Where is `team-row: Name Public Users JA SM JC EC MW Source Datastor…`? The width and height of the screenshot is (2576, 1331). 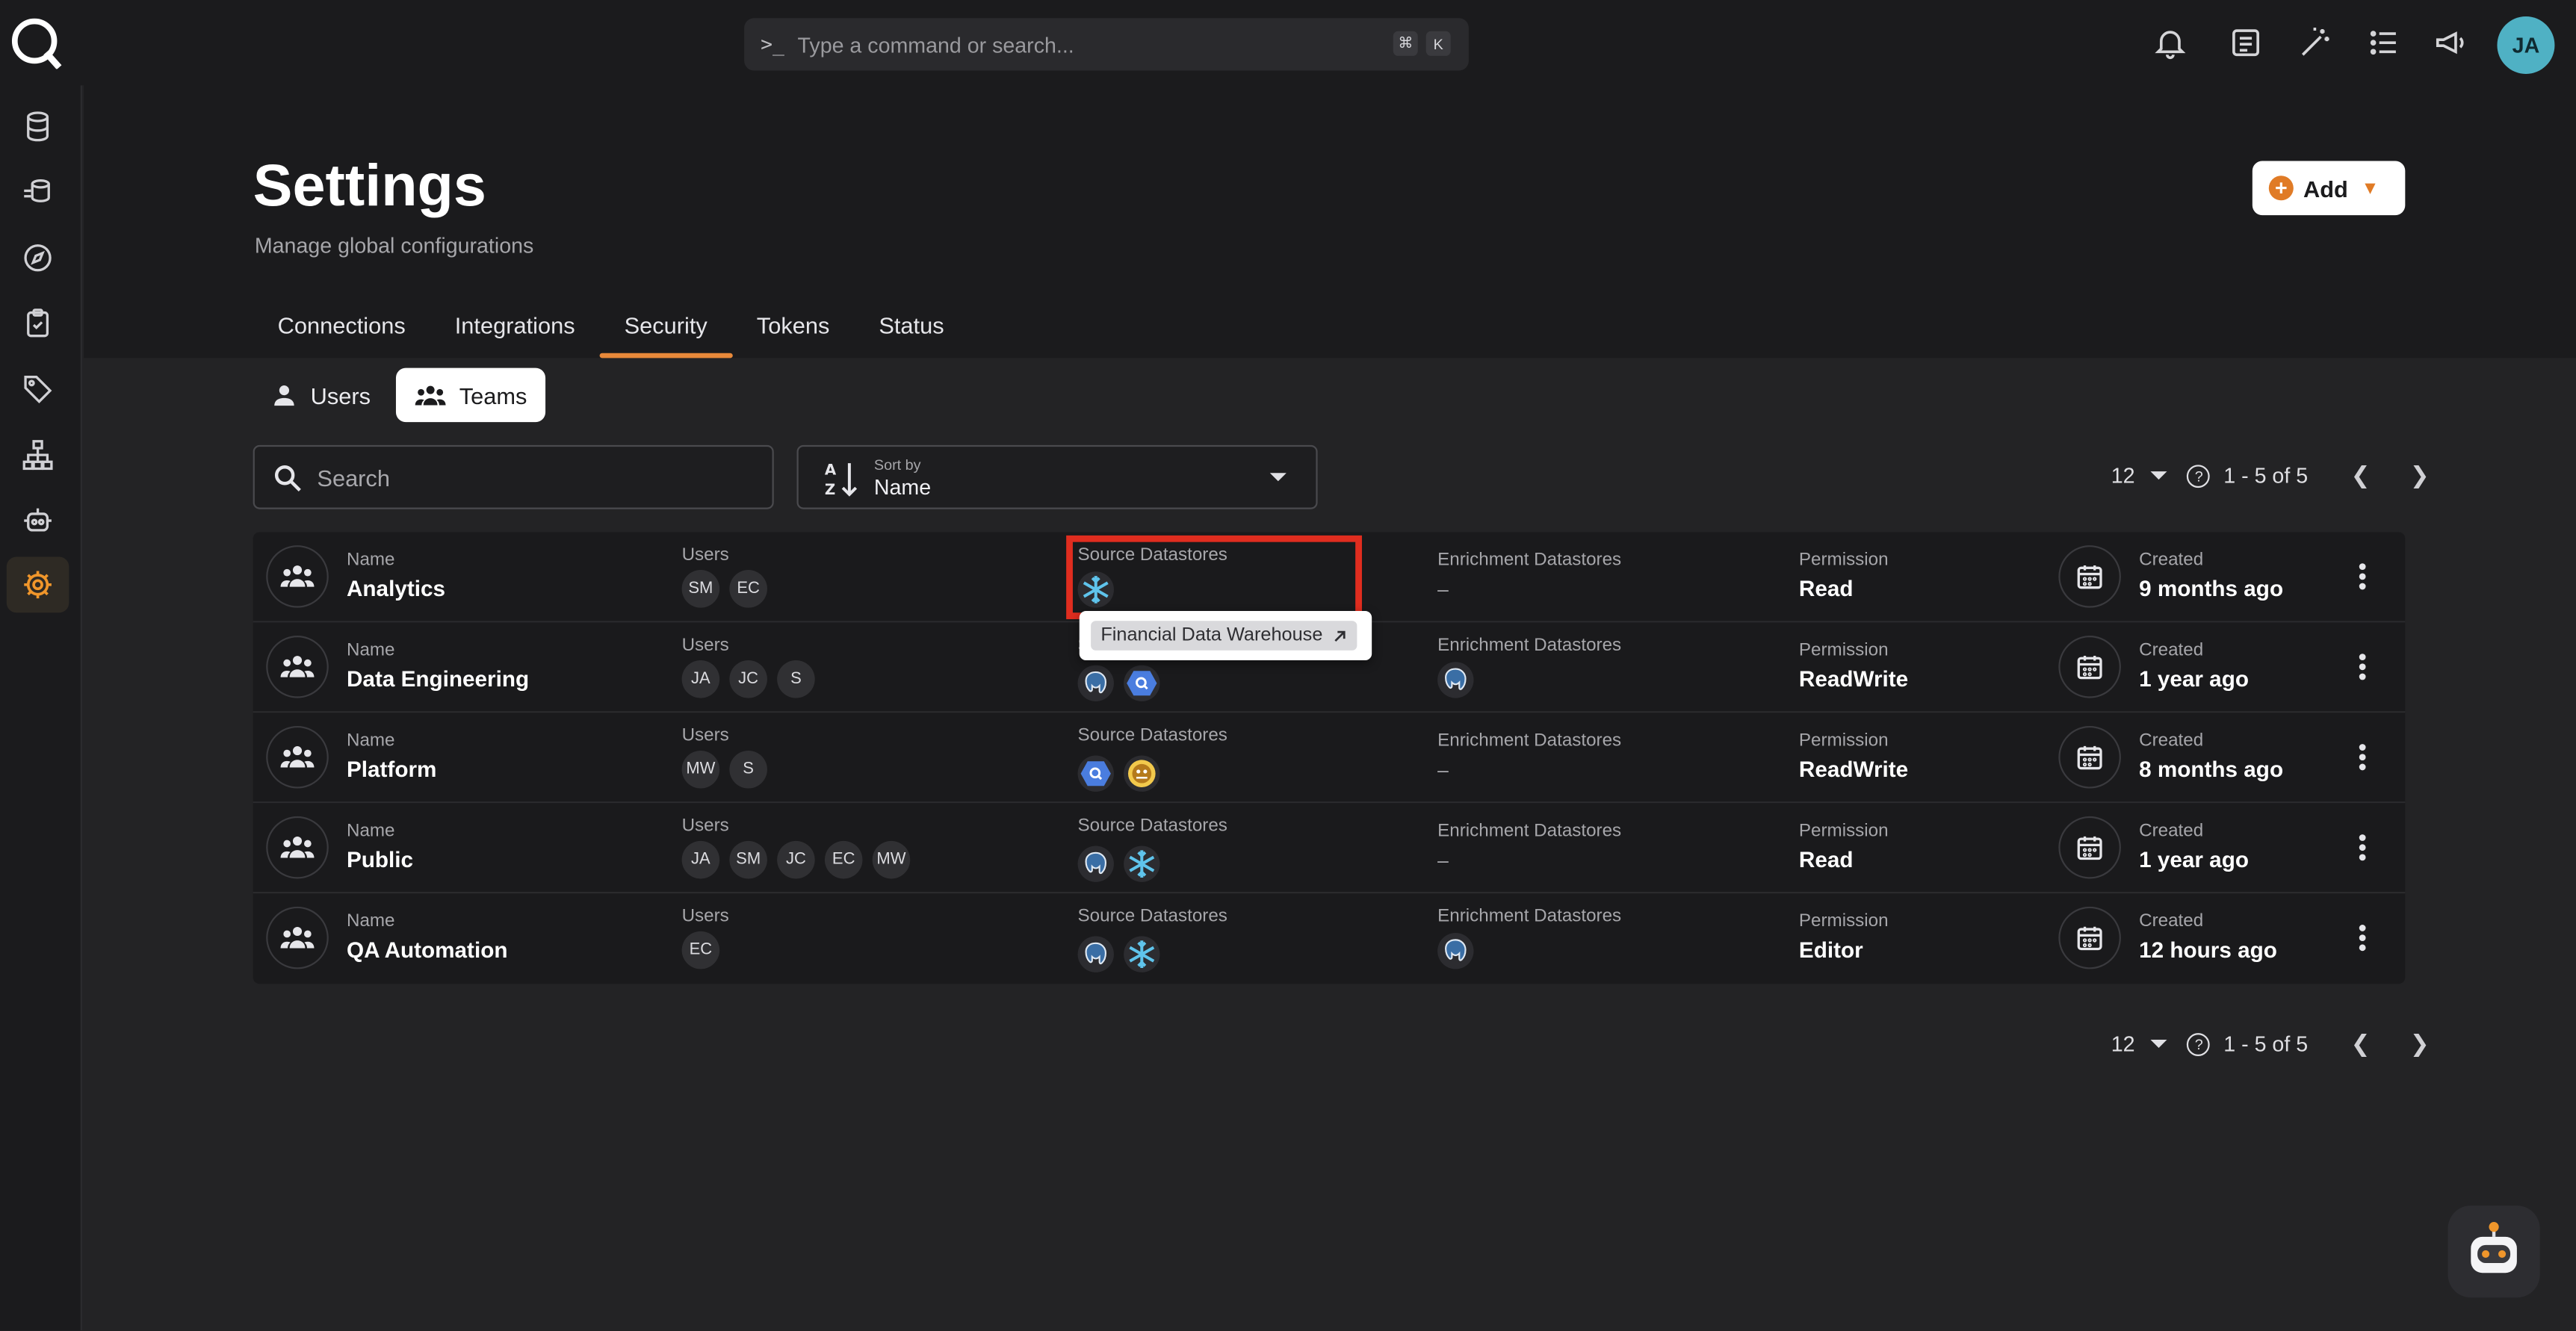
team-row: Name Public Users JA SM JC EC MW Source Datastor… is located at coordinates (1329, 848).